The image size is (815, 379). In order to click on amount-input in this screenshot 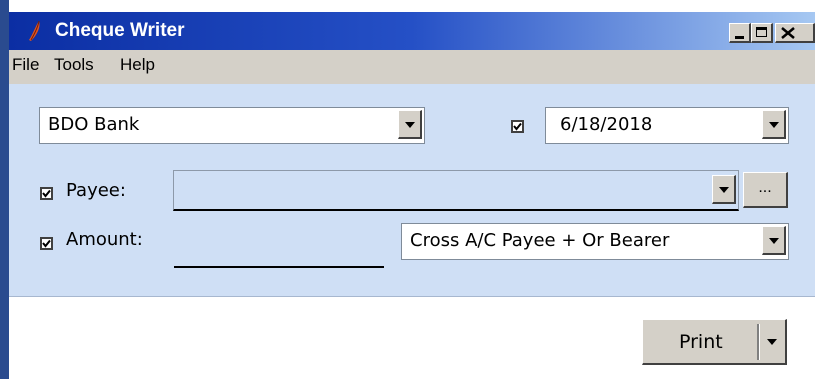, I will do `click(279, 250)`.